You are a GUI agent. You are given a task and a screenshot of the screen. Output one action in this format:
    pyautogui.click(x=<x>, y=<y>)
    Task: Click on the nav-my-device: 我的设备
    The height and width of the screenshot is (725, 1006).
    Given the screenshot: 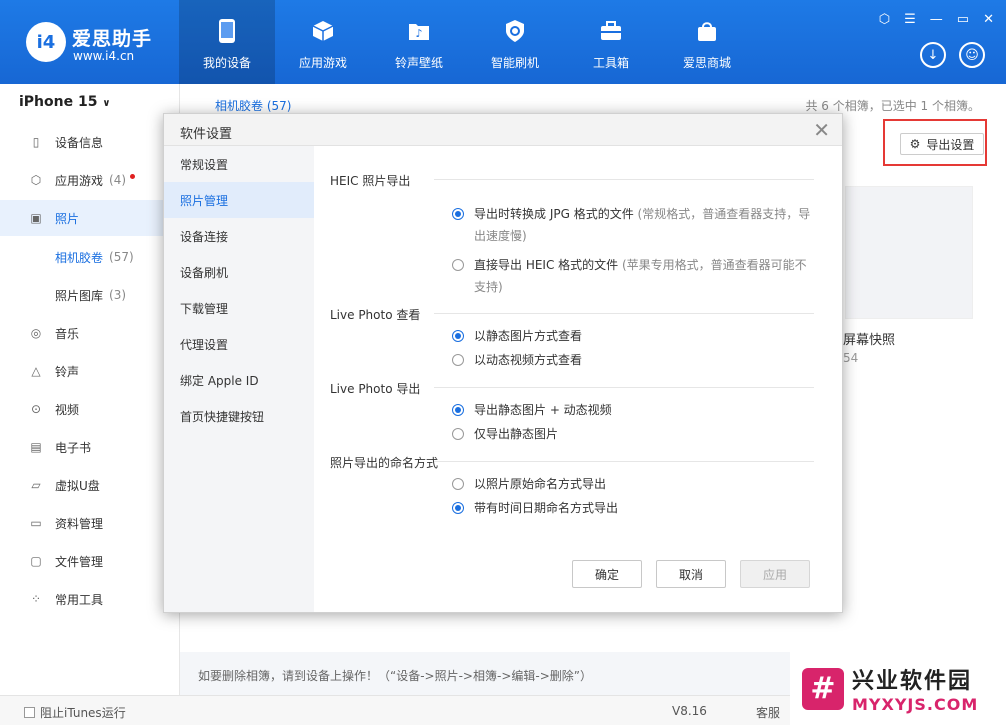 What is the action you would take?
    pyautogui.click(x=227, y=42)
    